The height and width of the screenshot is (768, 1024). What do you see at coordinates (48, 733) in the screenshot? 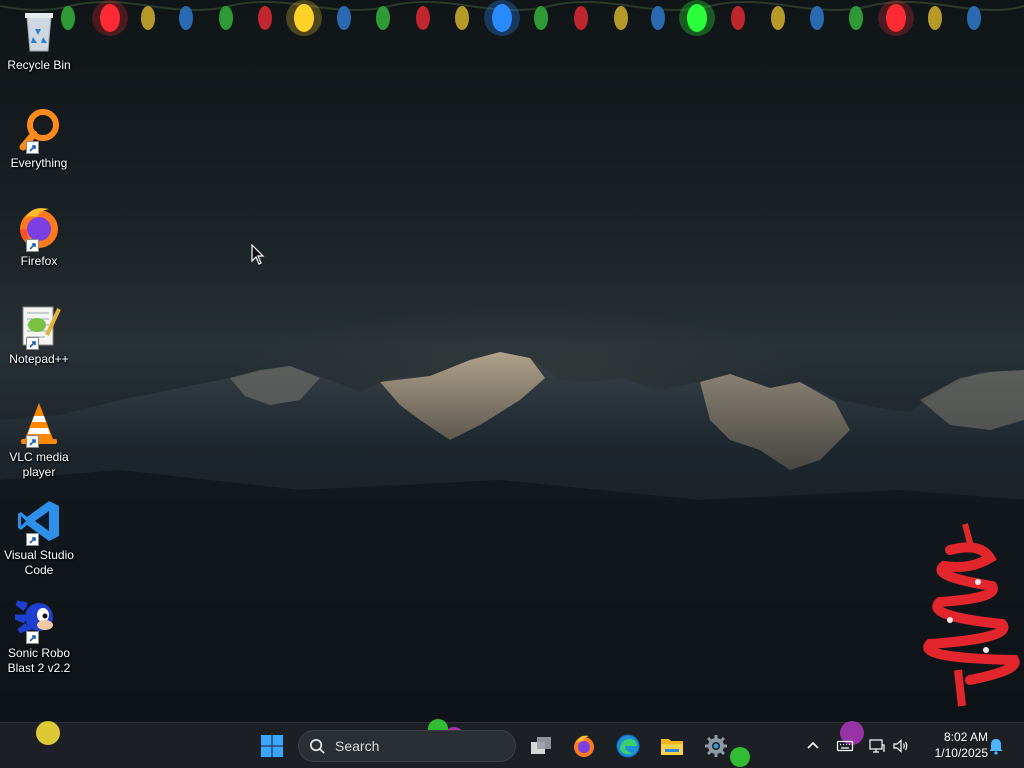
I see `snow-light-effect` at bounding box center [48, 733].